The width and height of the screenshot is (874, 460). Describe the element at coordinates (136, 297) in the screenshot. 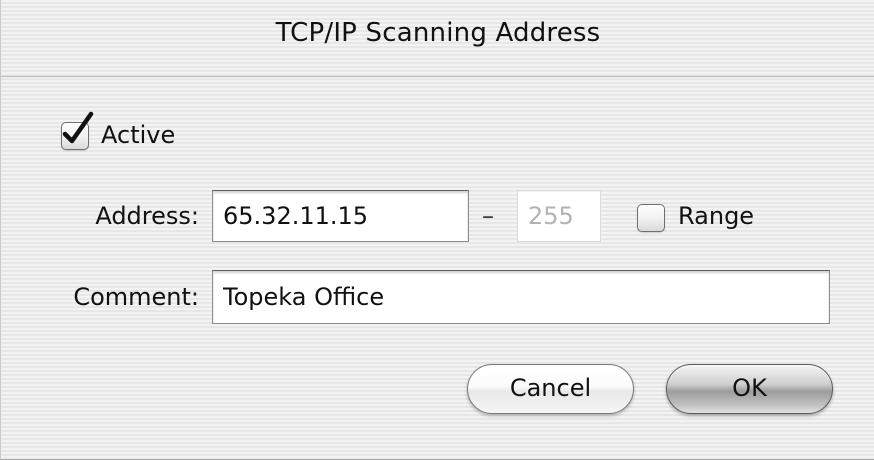

I see `comment-label: Comment:` at that location.